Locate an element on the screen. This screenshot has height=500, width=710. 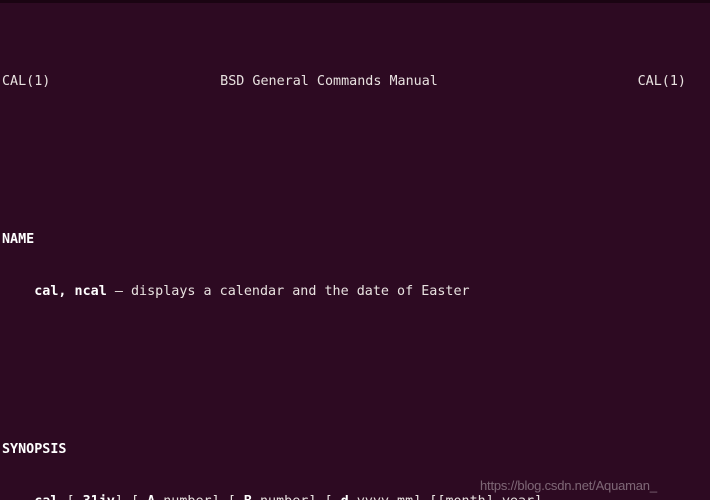
name-dash: — is located at coordinates (118, 291).